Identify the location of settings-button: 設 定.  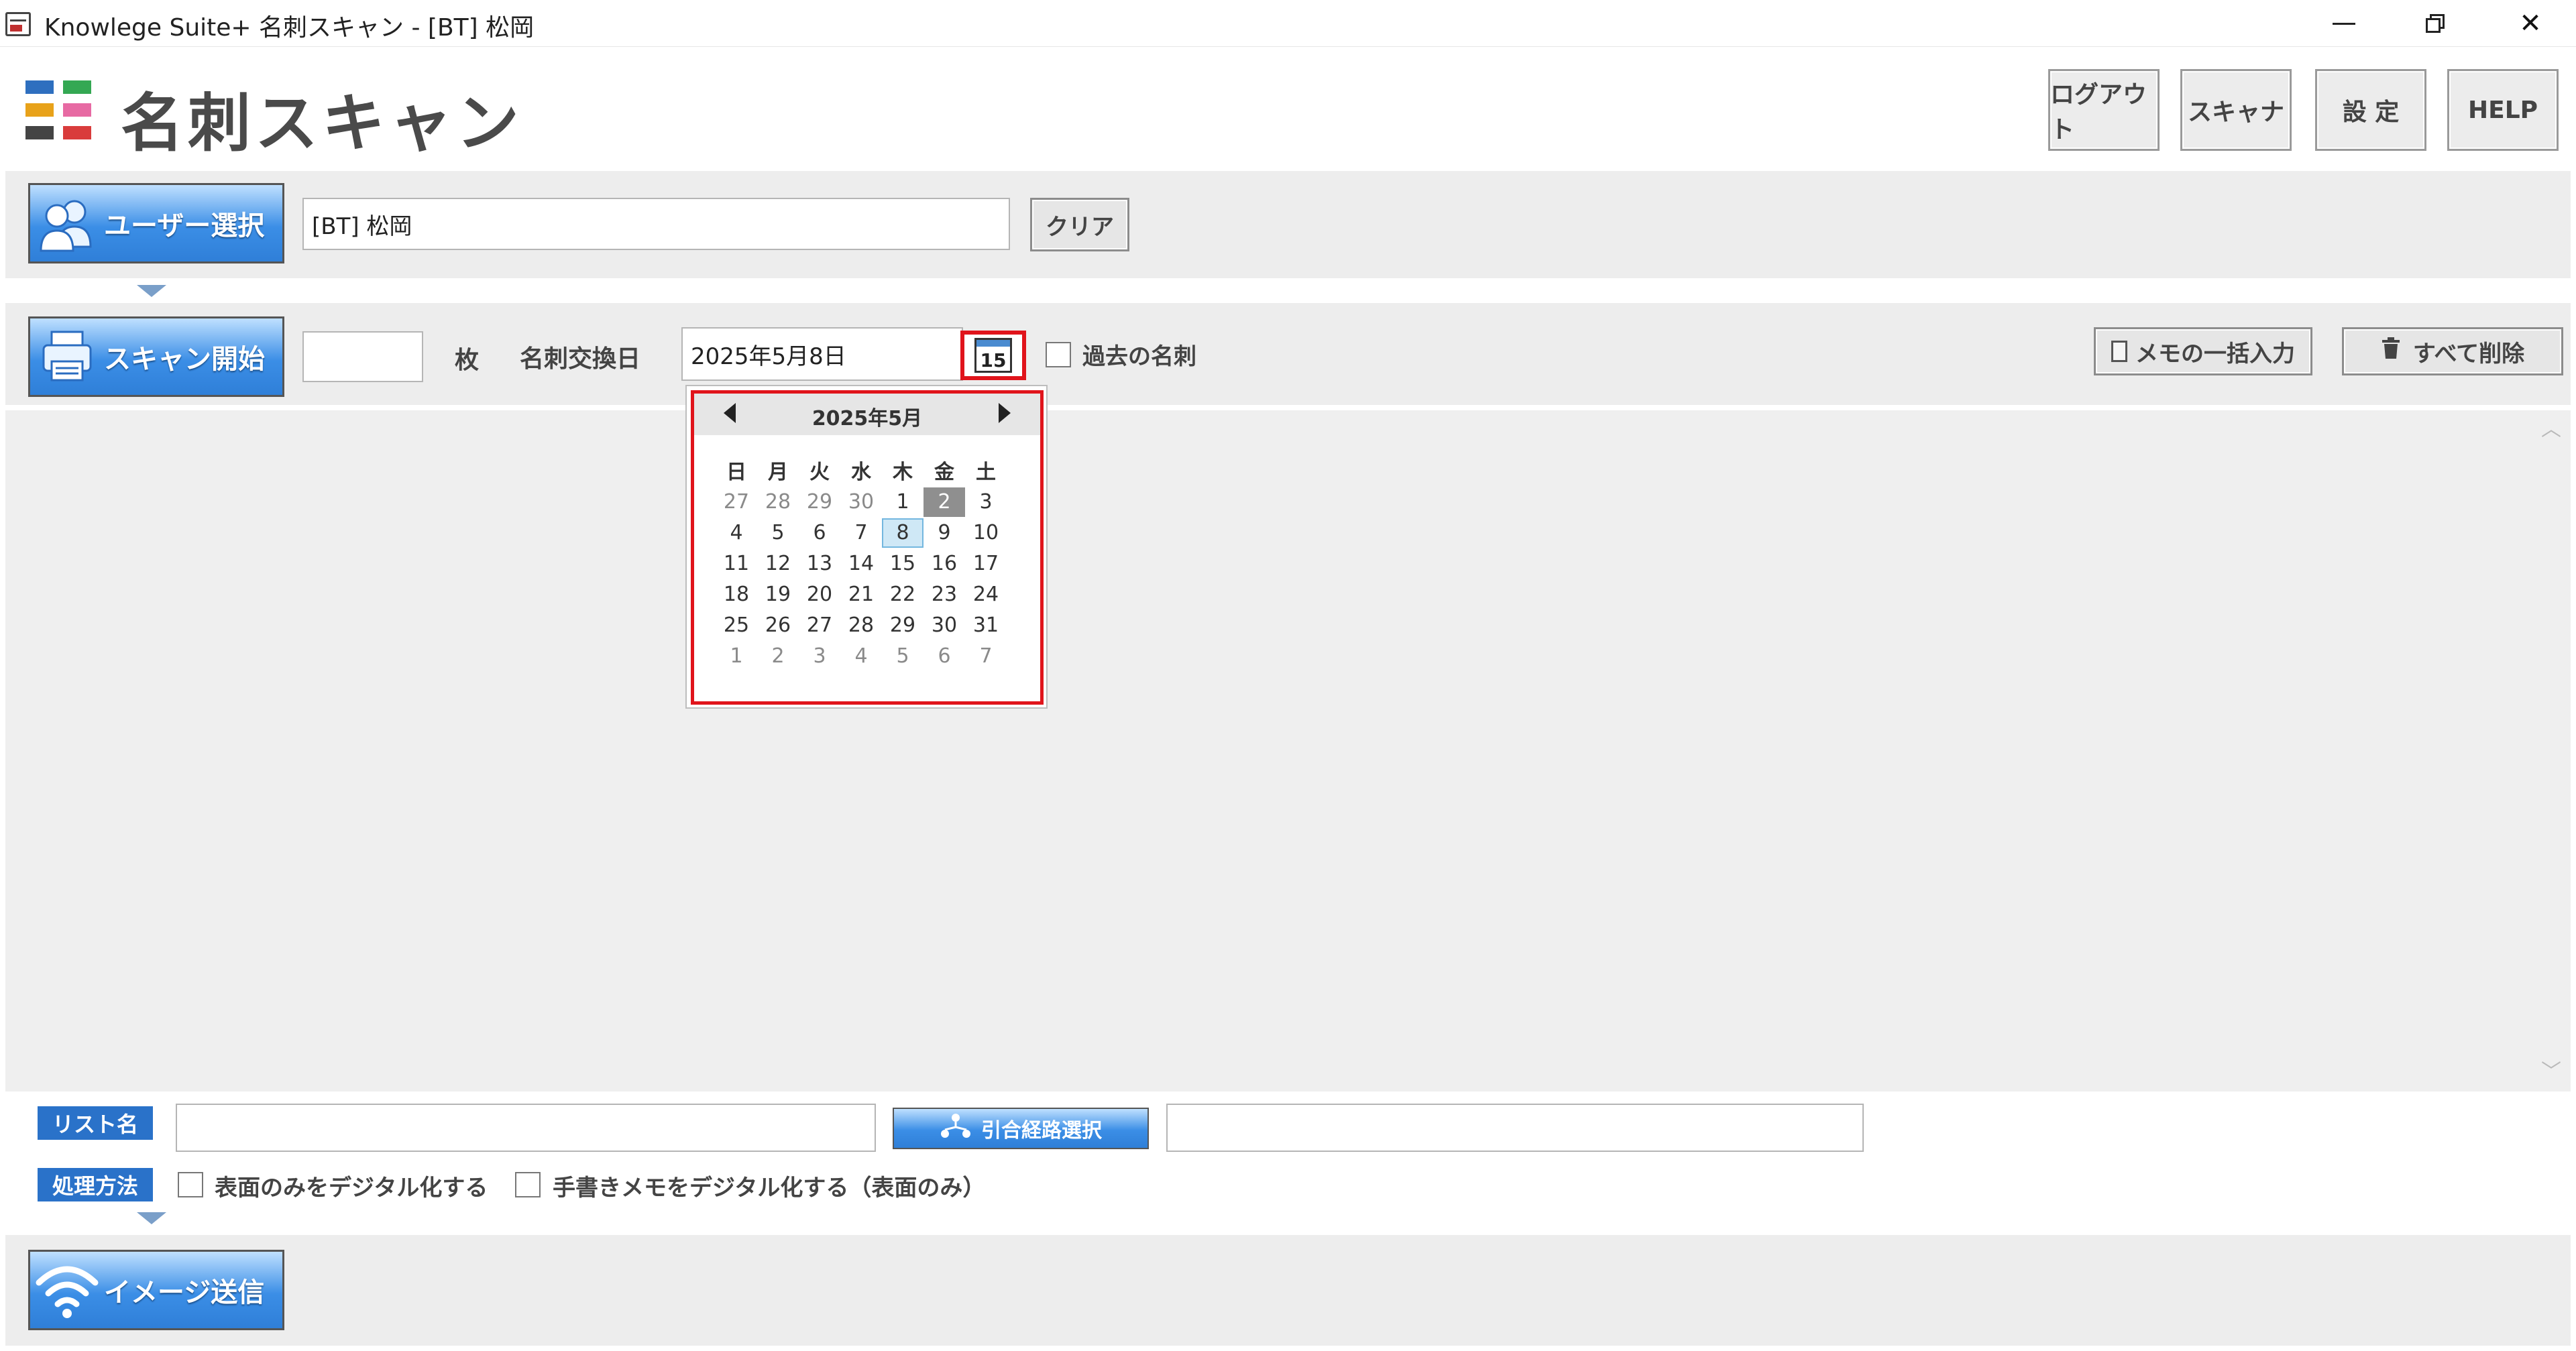
(2370, 110).